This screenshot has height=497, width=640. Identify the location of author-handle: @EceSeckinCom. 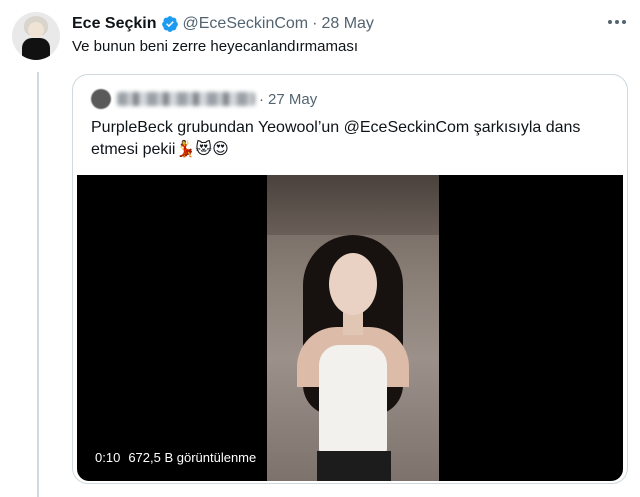
(246, 24).